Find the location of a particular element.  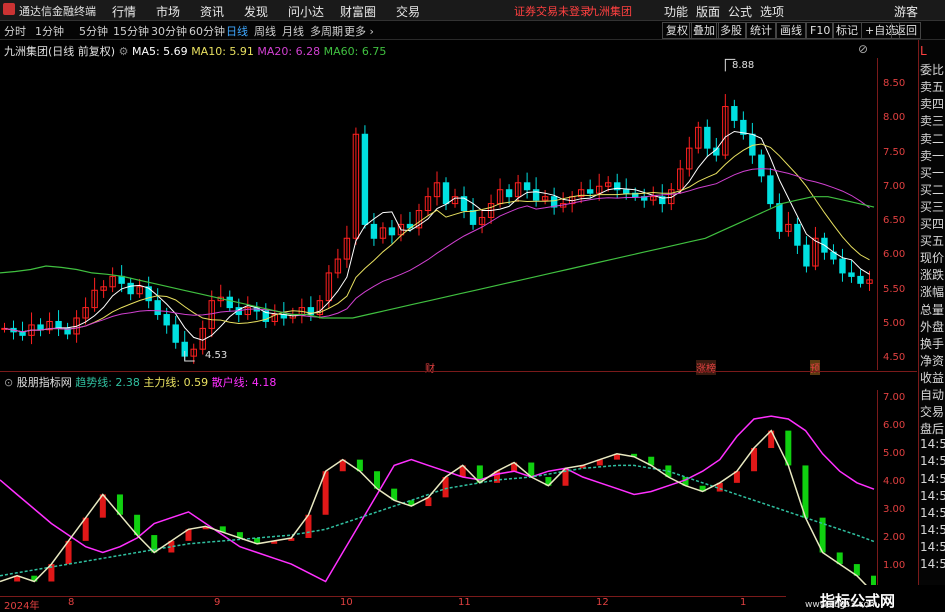

date-tick: 2024年 is located at coordinates (22, 606).